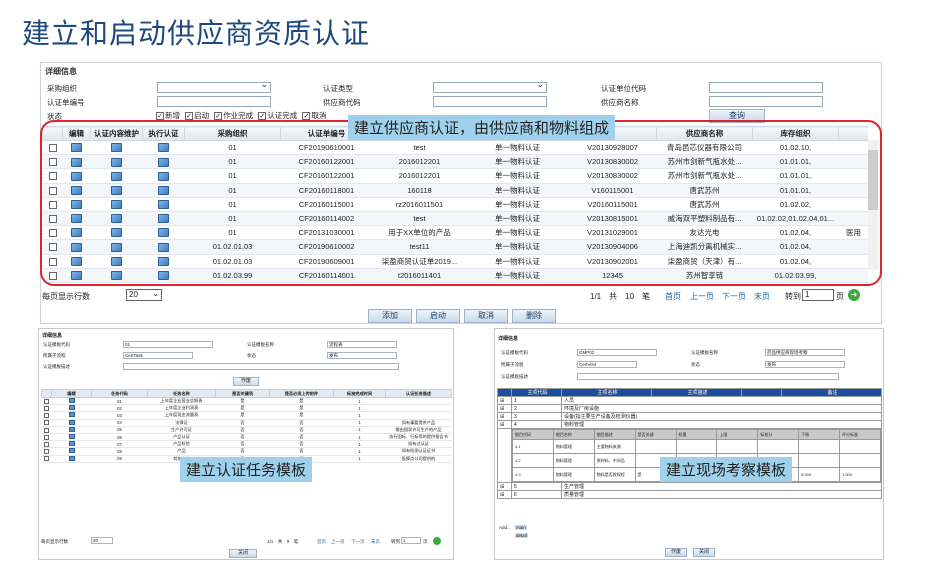 Image resolution: width=936 pixels, height=570 pixels. Describe the element at coordinates (696, 446) in the screenshot. I see `site-sub-row: 4.1 物料管理 主要物料来源` at that location.